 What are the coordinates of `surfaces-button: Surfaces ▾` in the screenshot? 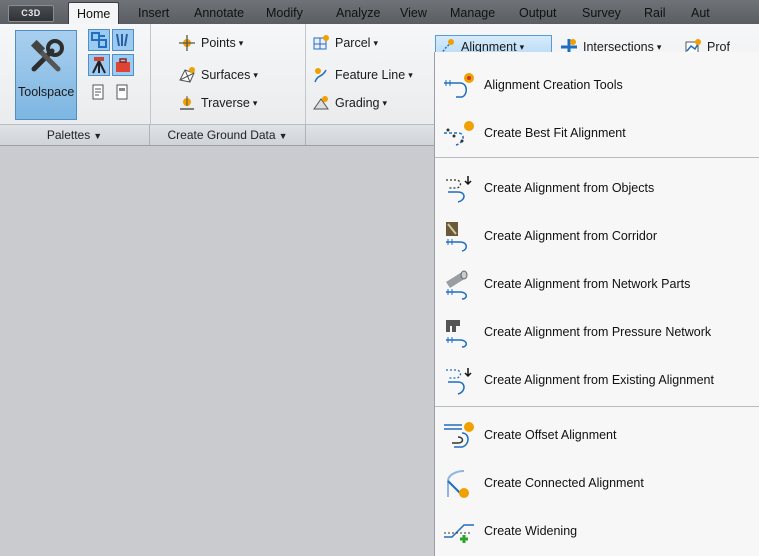 It's located at (218, 75).